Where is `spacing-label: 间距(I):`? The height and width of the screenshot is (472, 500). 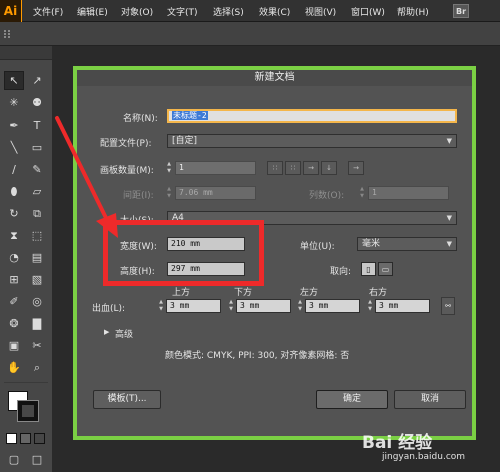 spacing-label: 间距(I): is located at coordinates (138, 196).